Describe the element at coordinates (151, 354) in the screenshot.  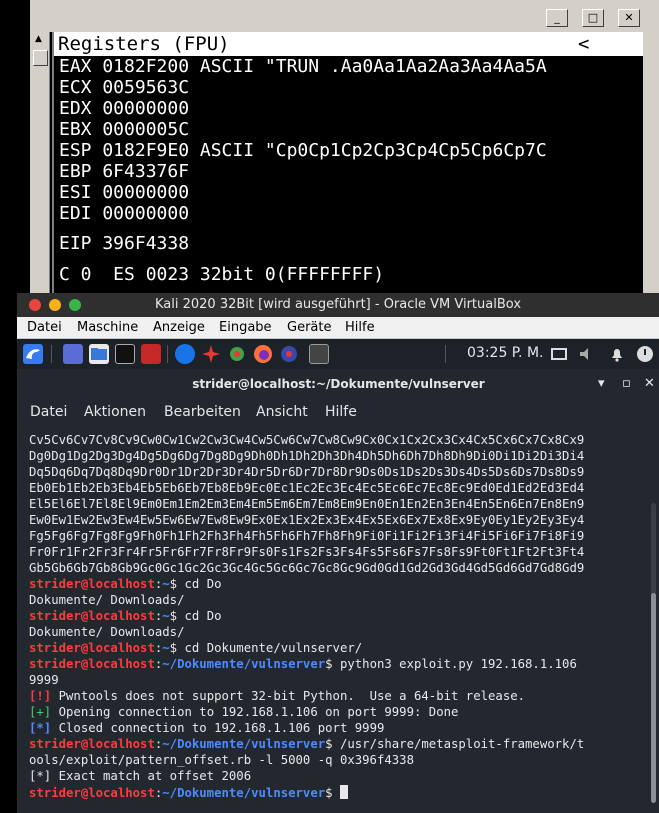
I see `screen-recorder-icon` at that location.